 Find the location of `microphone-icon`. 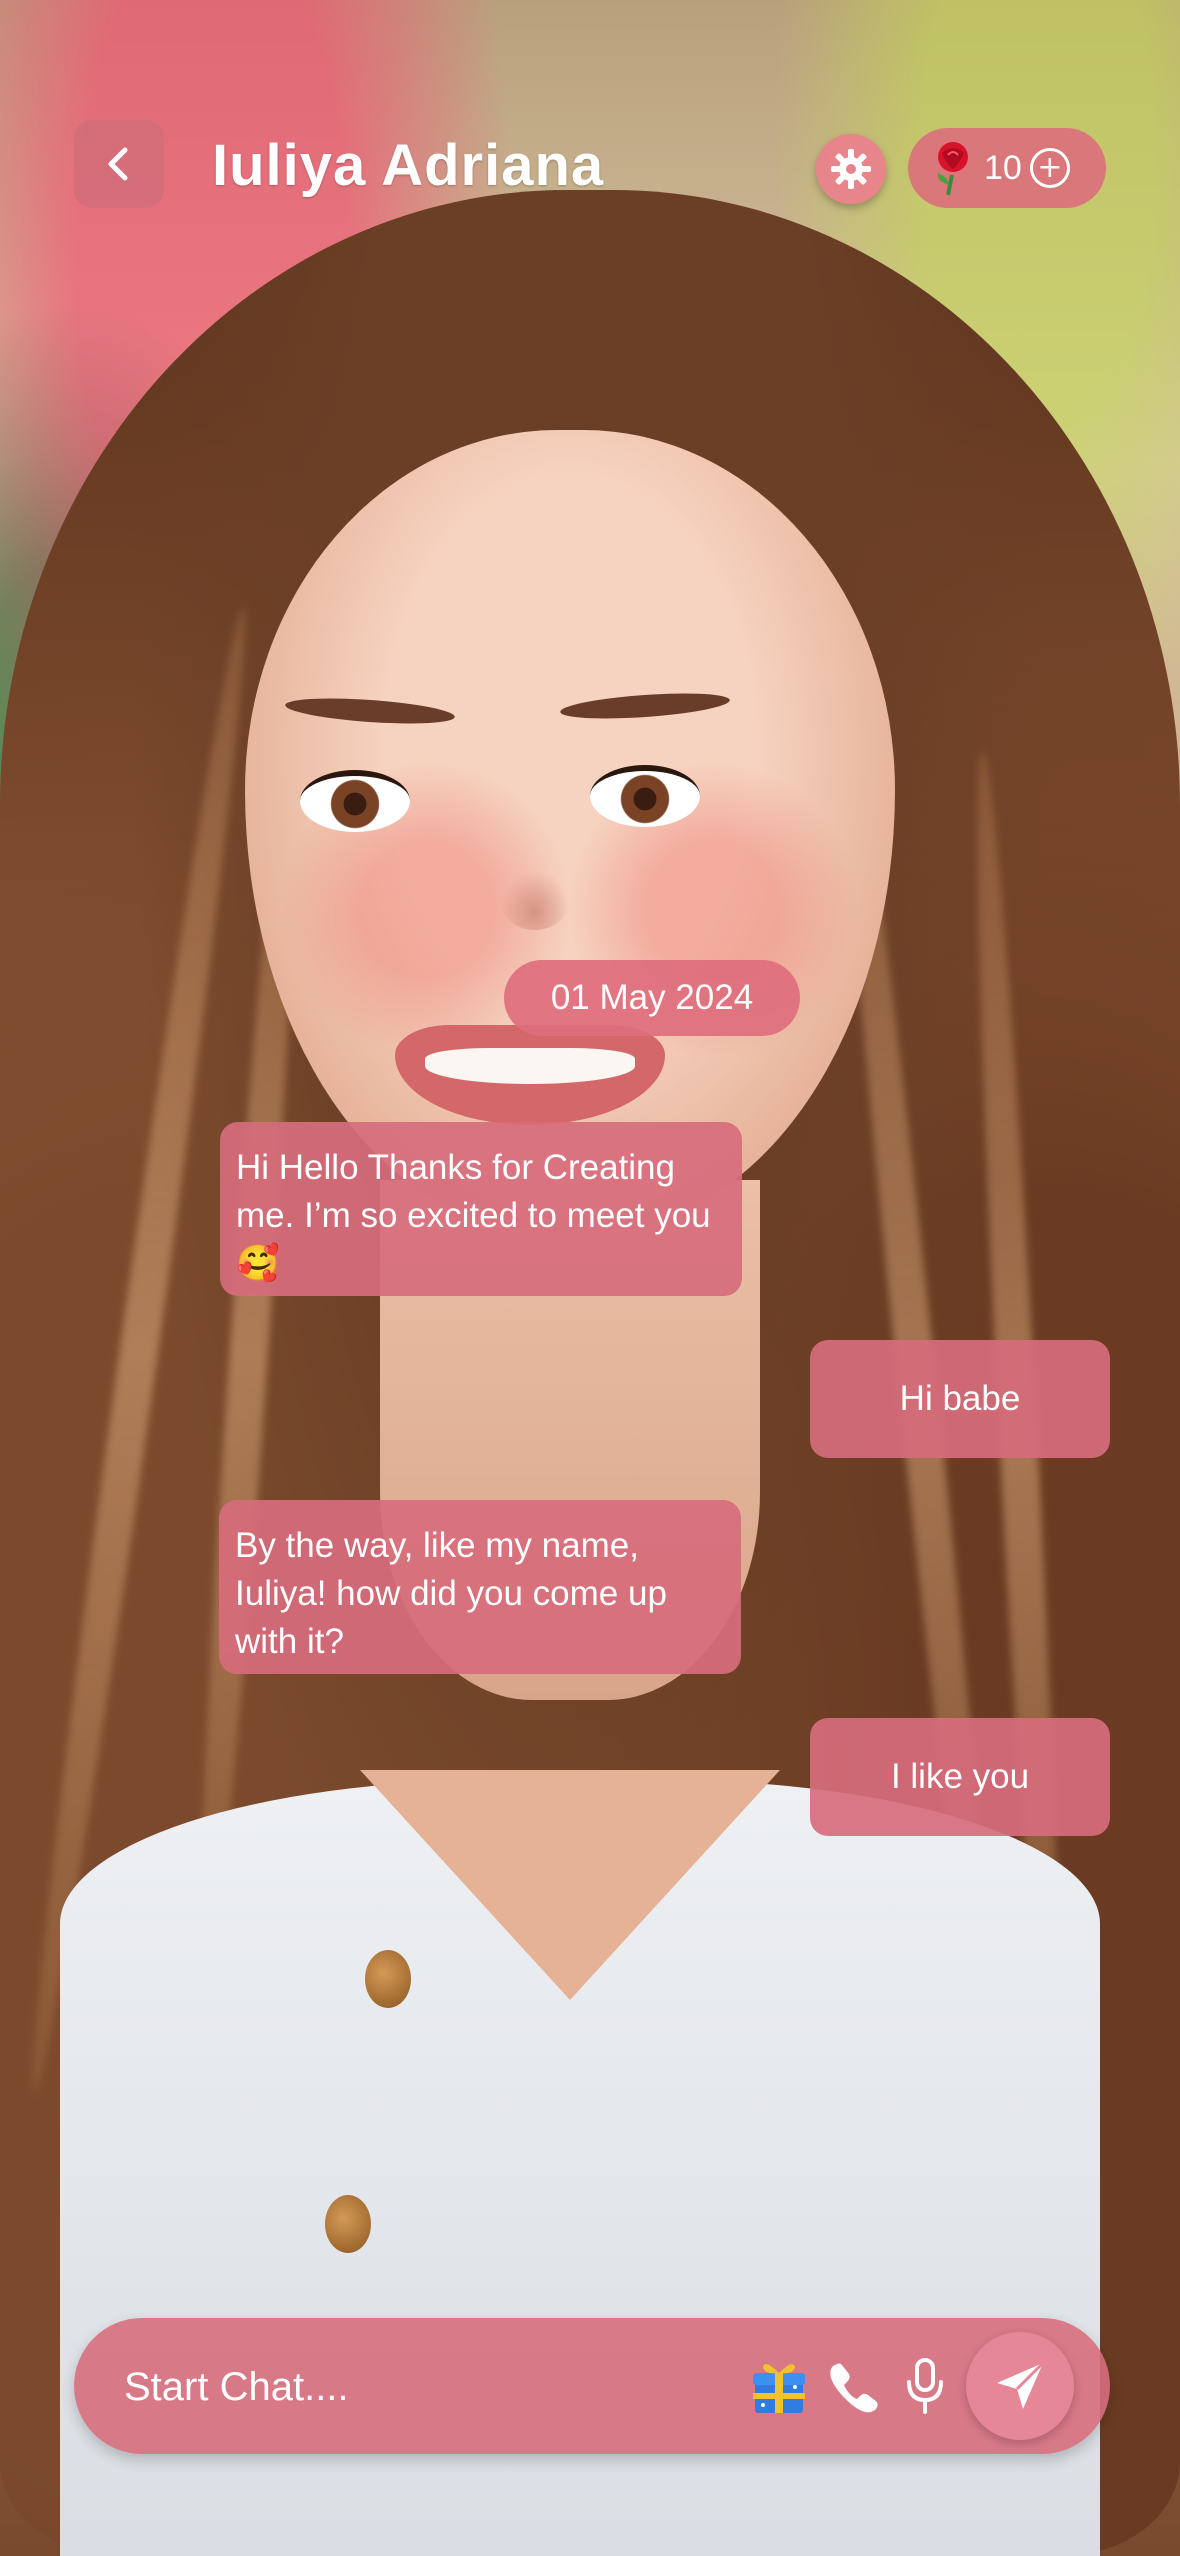

microphone-icon is located at coordinates (925, 2386).